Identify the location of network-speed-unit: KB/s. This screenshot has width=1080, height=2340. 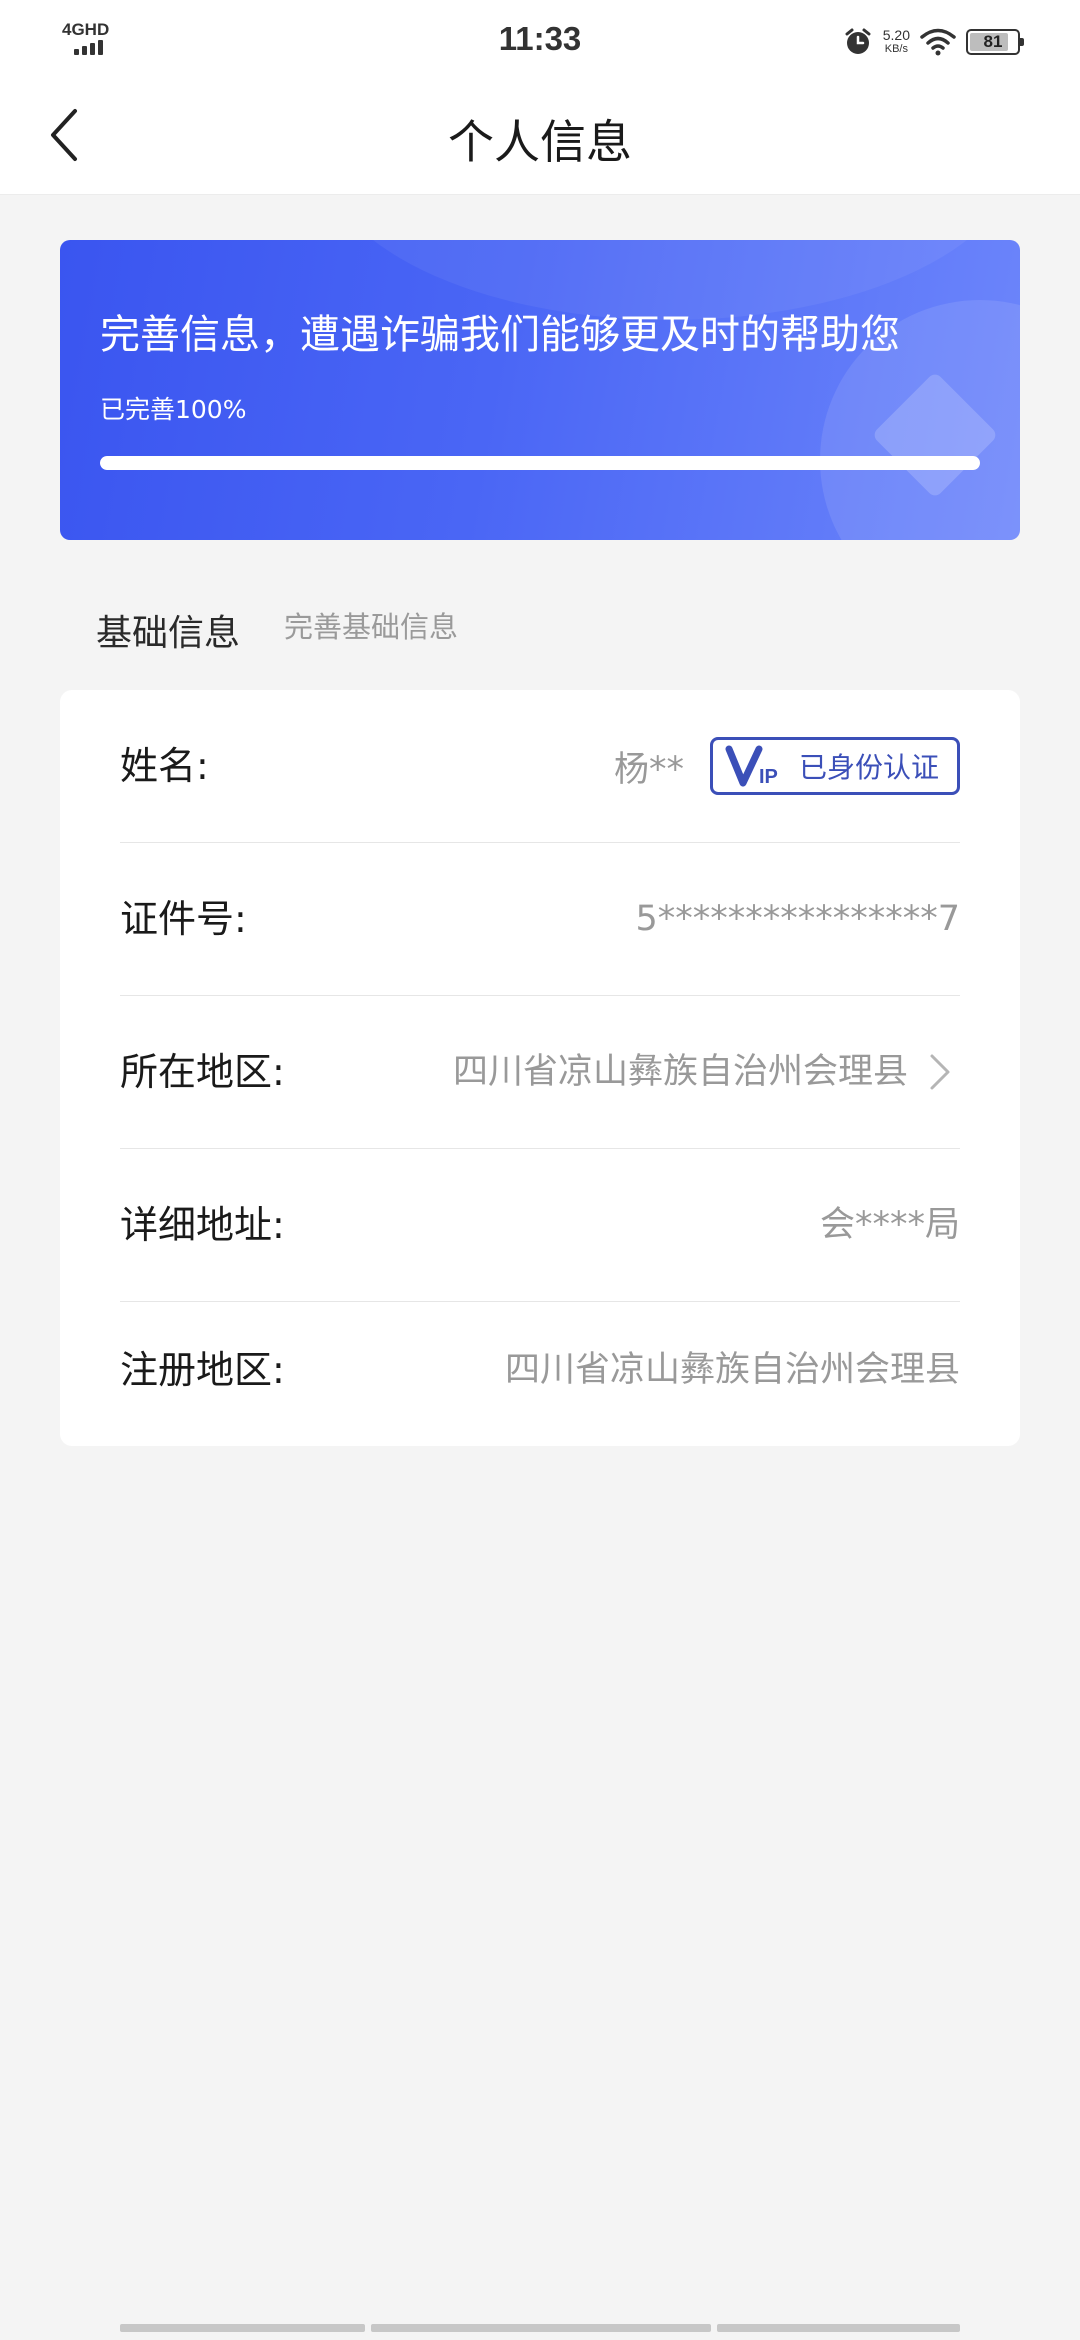
(896, 49).